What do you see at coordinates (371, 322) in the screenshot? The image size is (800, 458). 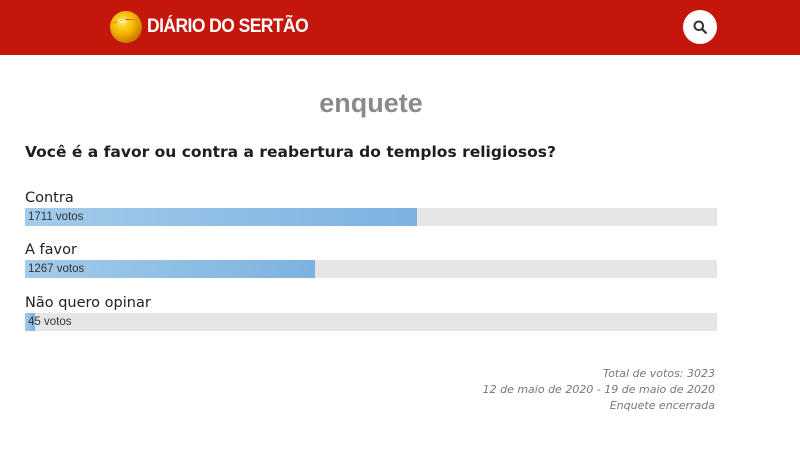 I see `vote-bar-track: 45 votos` at bounding box center [371, 322].